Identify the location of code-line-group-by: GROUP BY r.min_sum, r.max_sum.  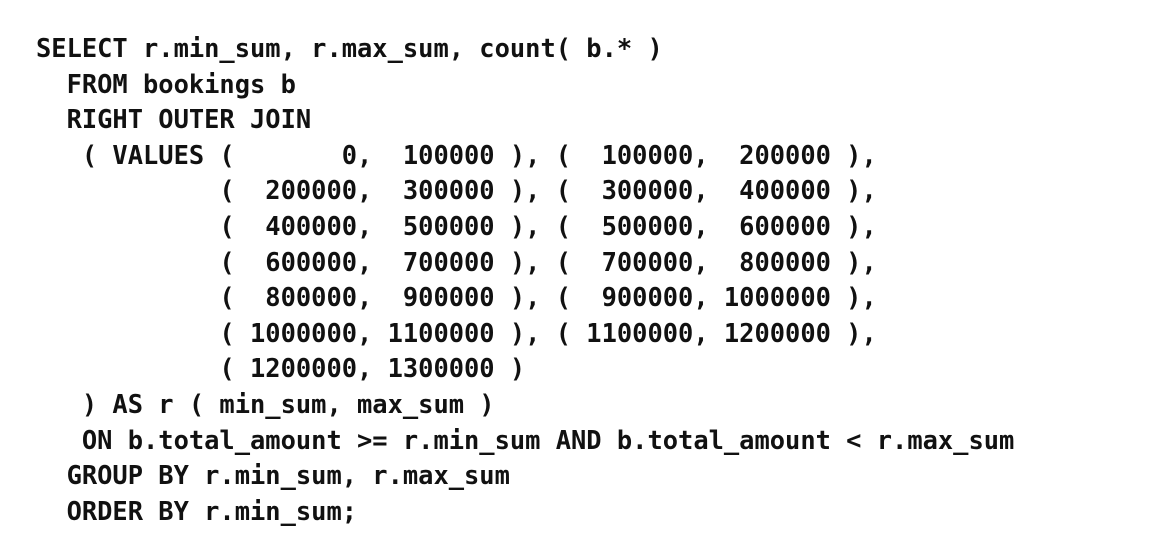
(273, 475).